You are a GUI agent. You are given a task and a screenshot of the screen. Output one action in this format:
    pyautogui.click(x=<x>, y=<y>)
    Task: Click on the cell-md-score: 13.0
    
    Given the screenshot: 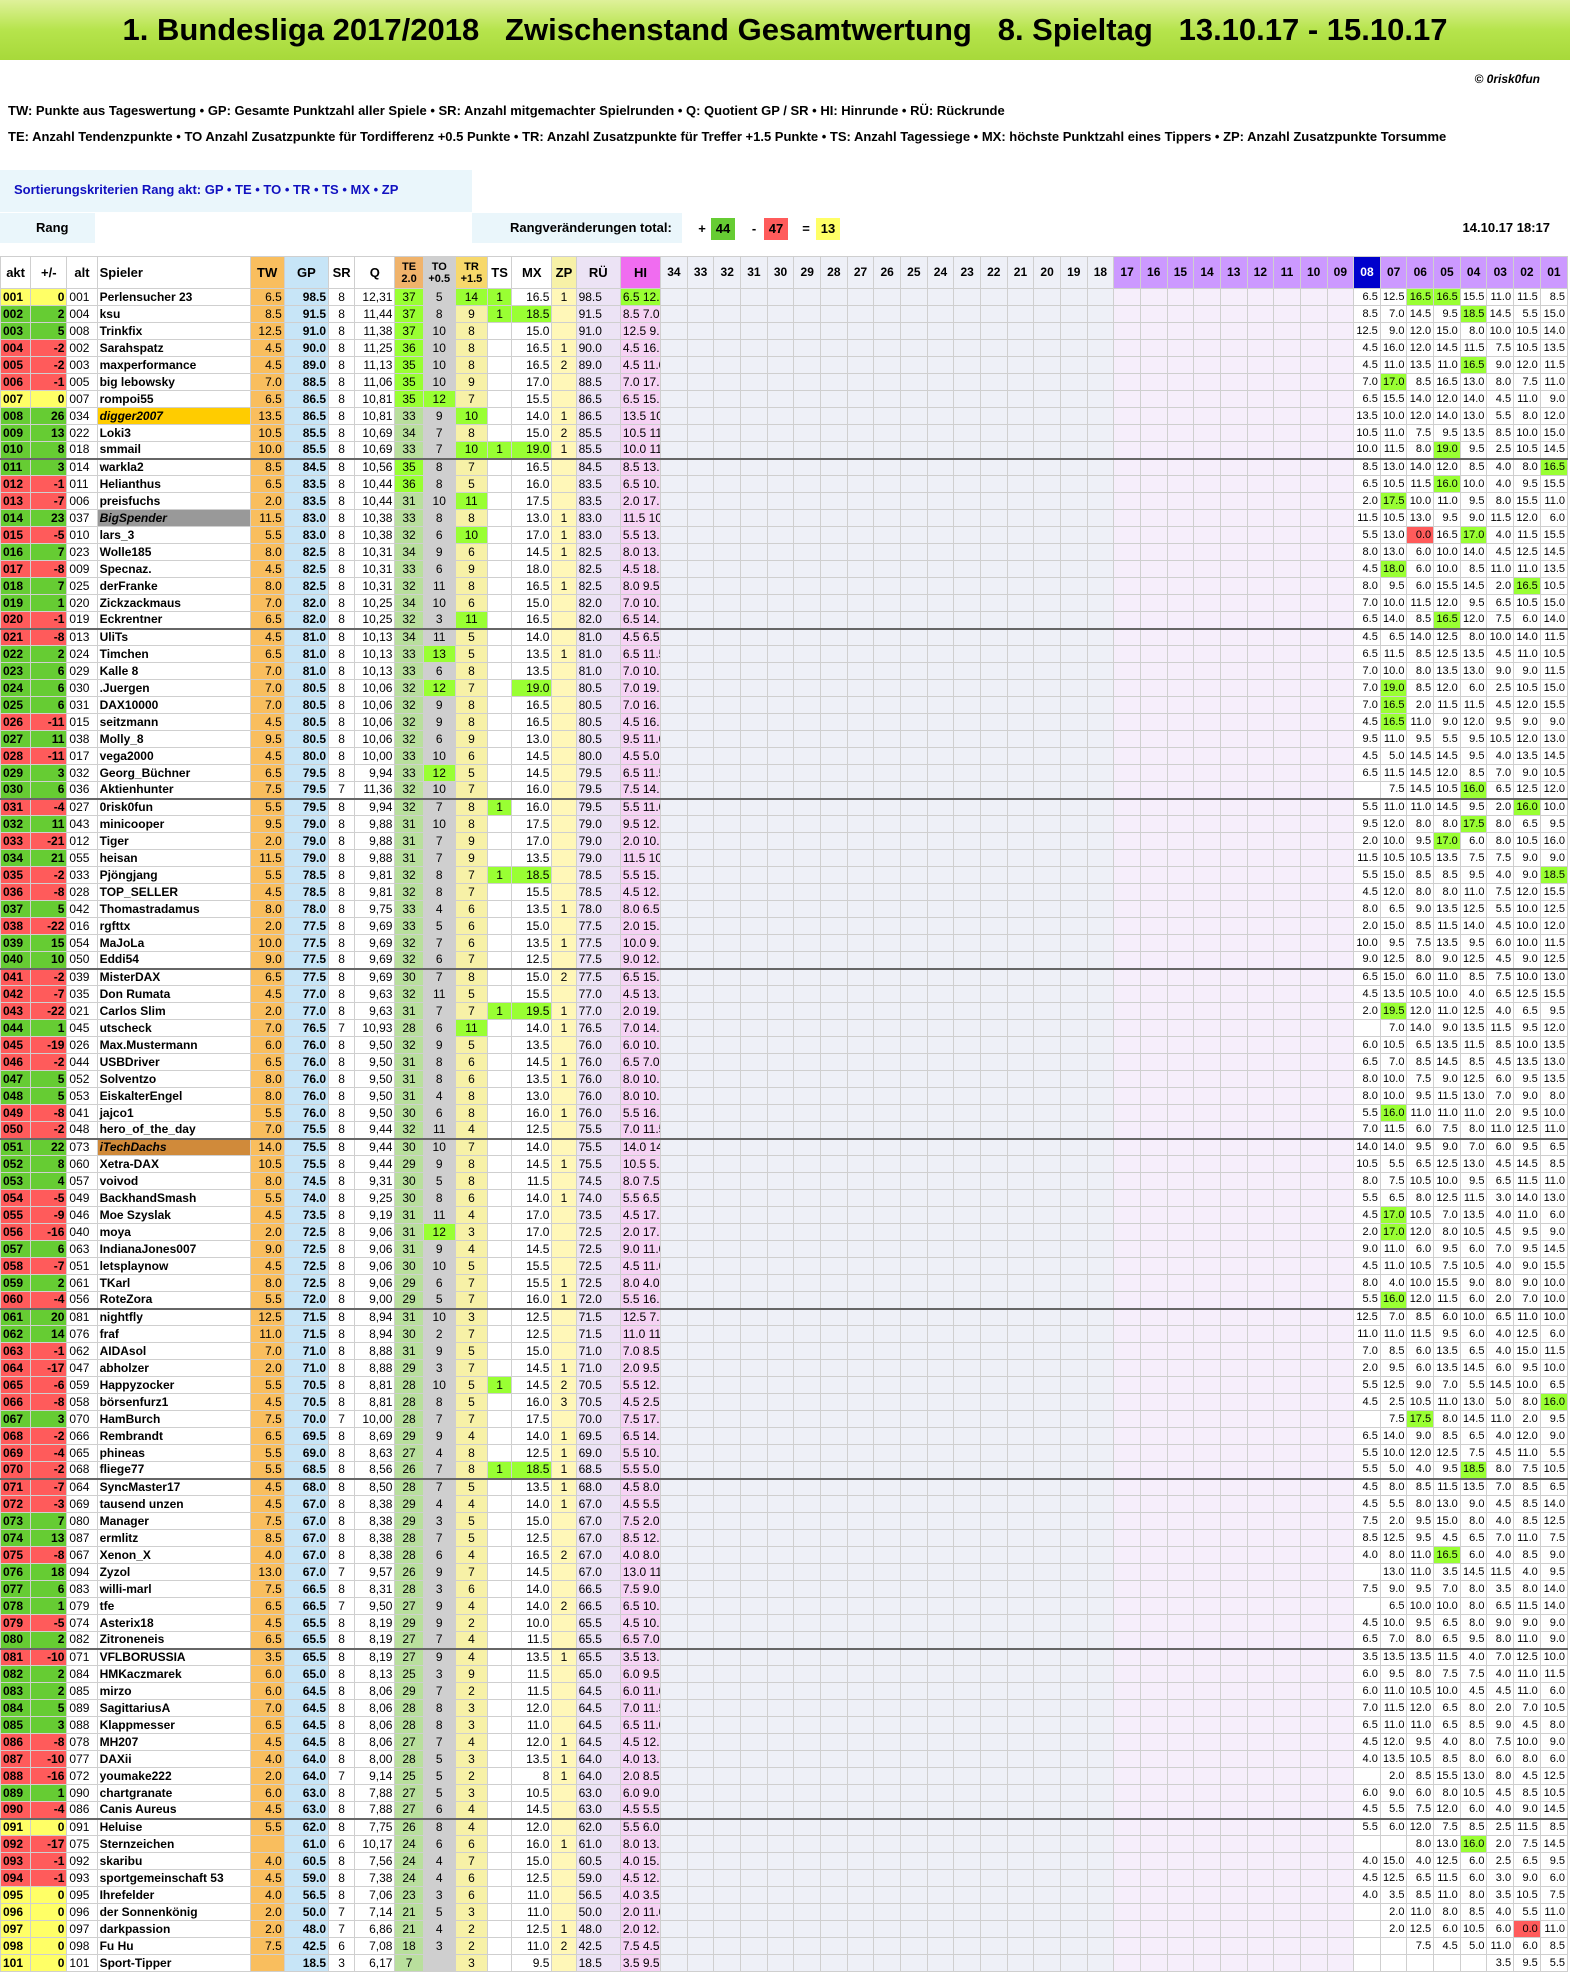 What is the action you would take?
    pyautogui.click(x=1473, y=1164)
    